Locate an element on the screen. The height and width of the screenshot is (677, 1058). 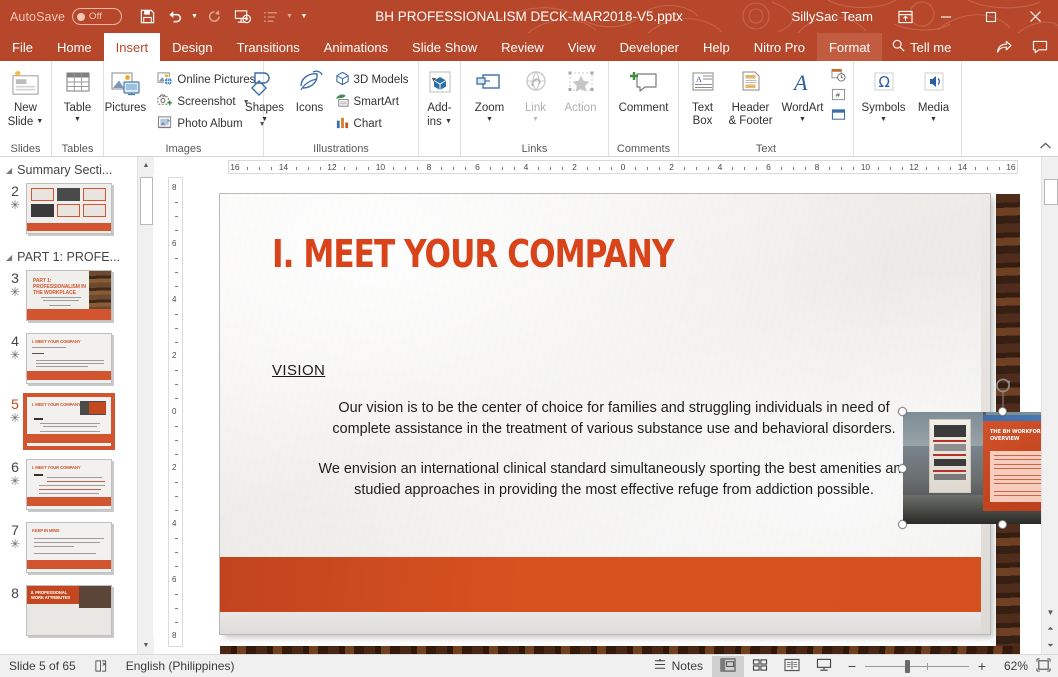
tab-transitions: Transitions is located at coordinates (268, 47).